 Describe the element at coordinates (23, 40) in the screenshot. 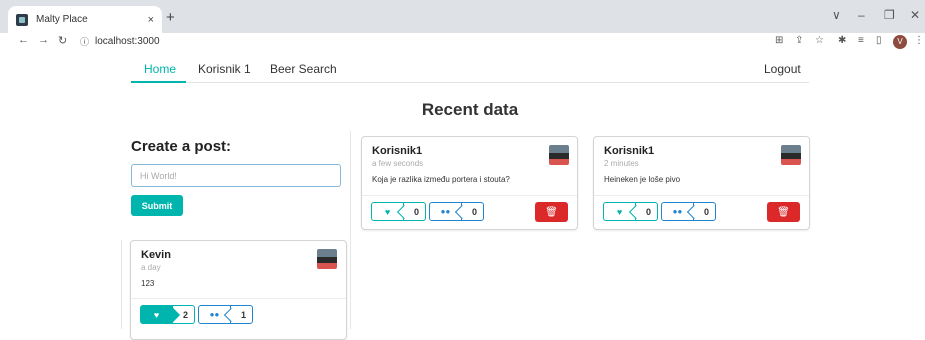

I see `back-arrow-icon: ←` at that location.